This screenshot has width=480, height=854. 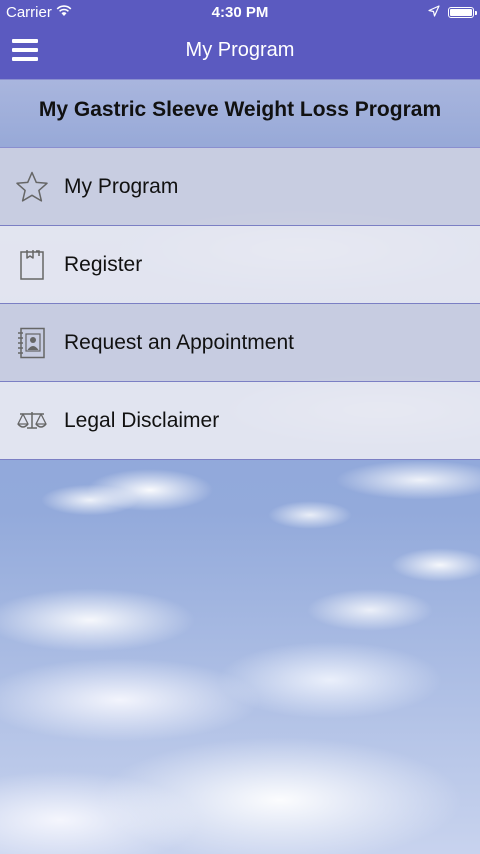 I want to click on menu-item-label: Register, so click(x=103, y=264).